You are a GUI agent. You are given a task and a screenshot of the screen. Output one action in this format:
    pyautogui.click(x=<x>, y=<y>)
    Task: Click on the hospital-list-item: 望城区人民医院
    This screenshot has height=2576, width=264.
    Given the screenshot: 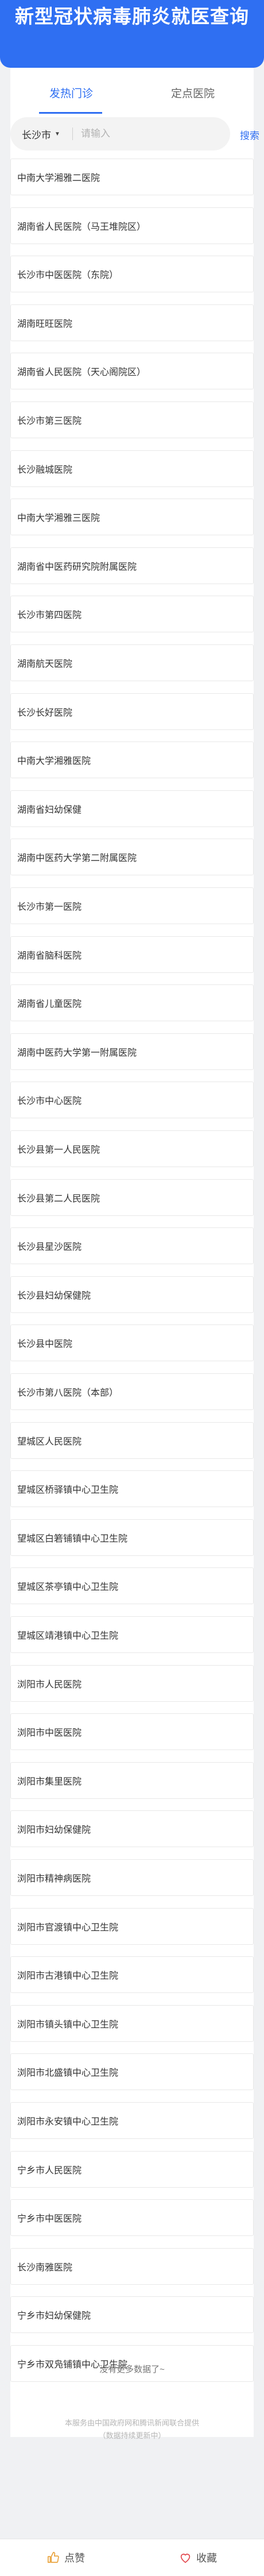 What is the action you would take?
    pyautogui.click(x=132, y=1440)
    